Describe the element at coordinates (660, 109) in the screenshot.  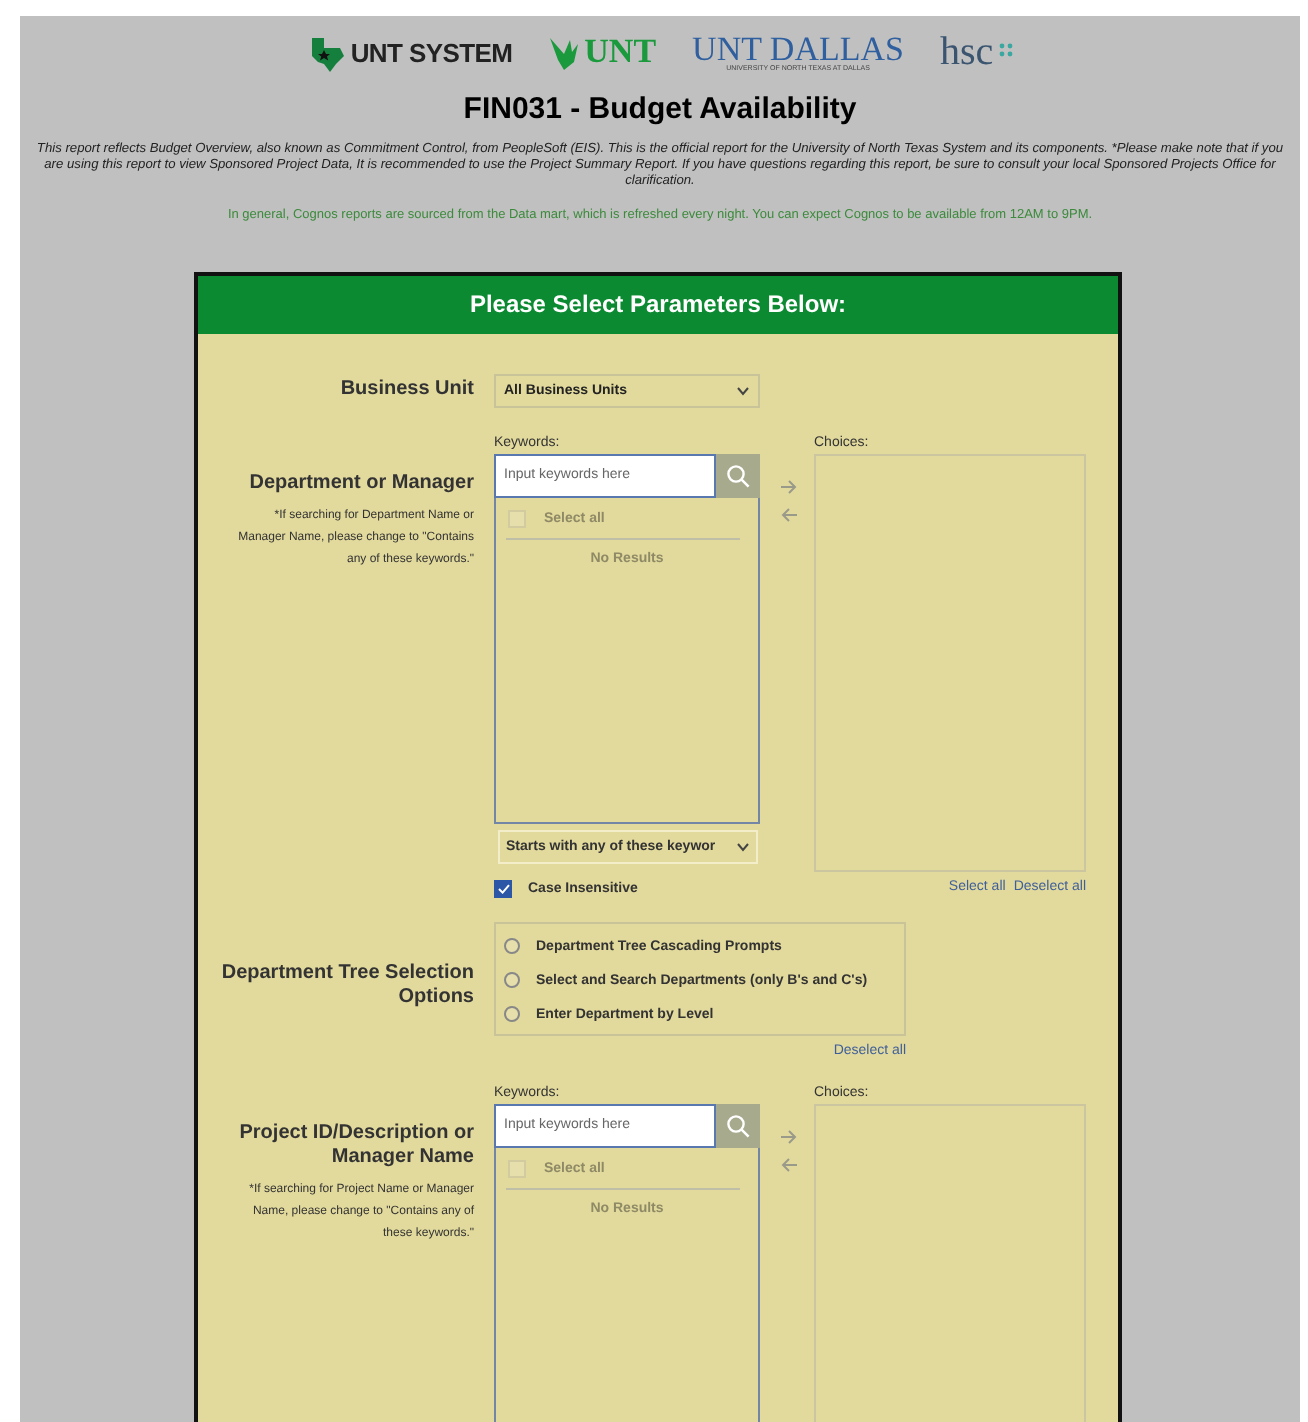
I see `report-title: FIN031 - Budget Availability` at that location.